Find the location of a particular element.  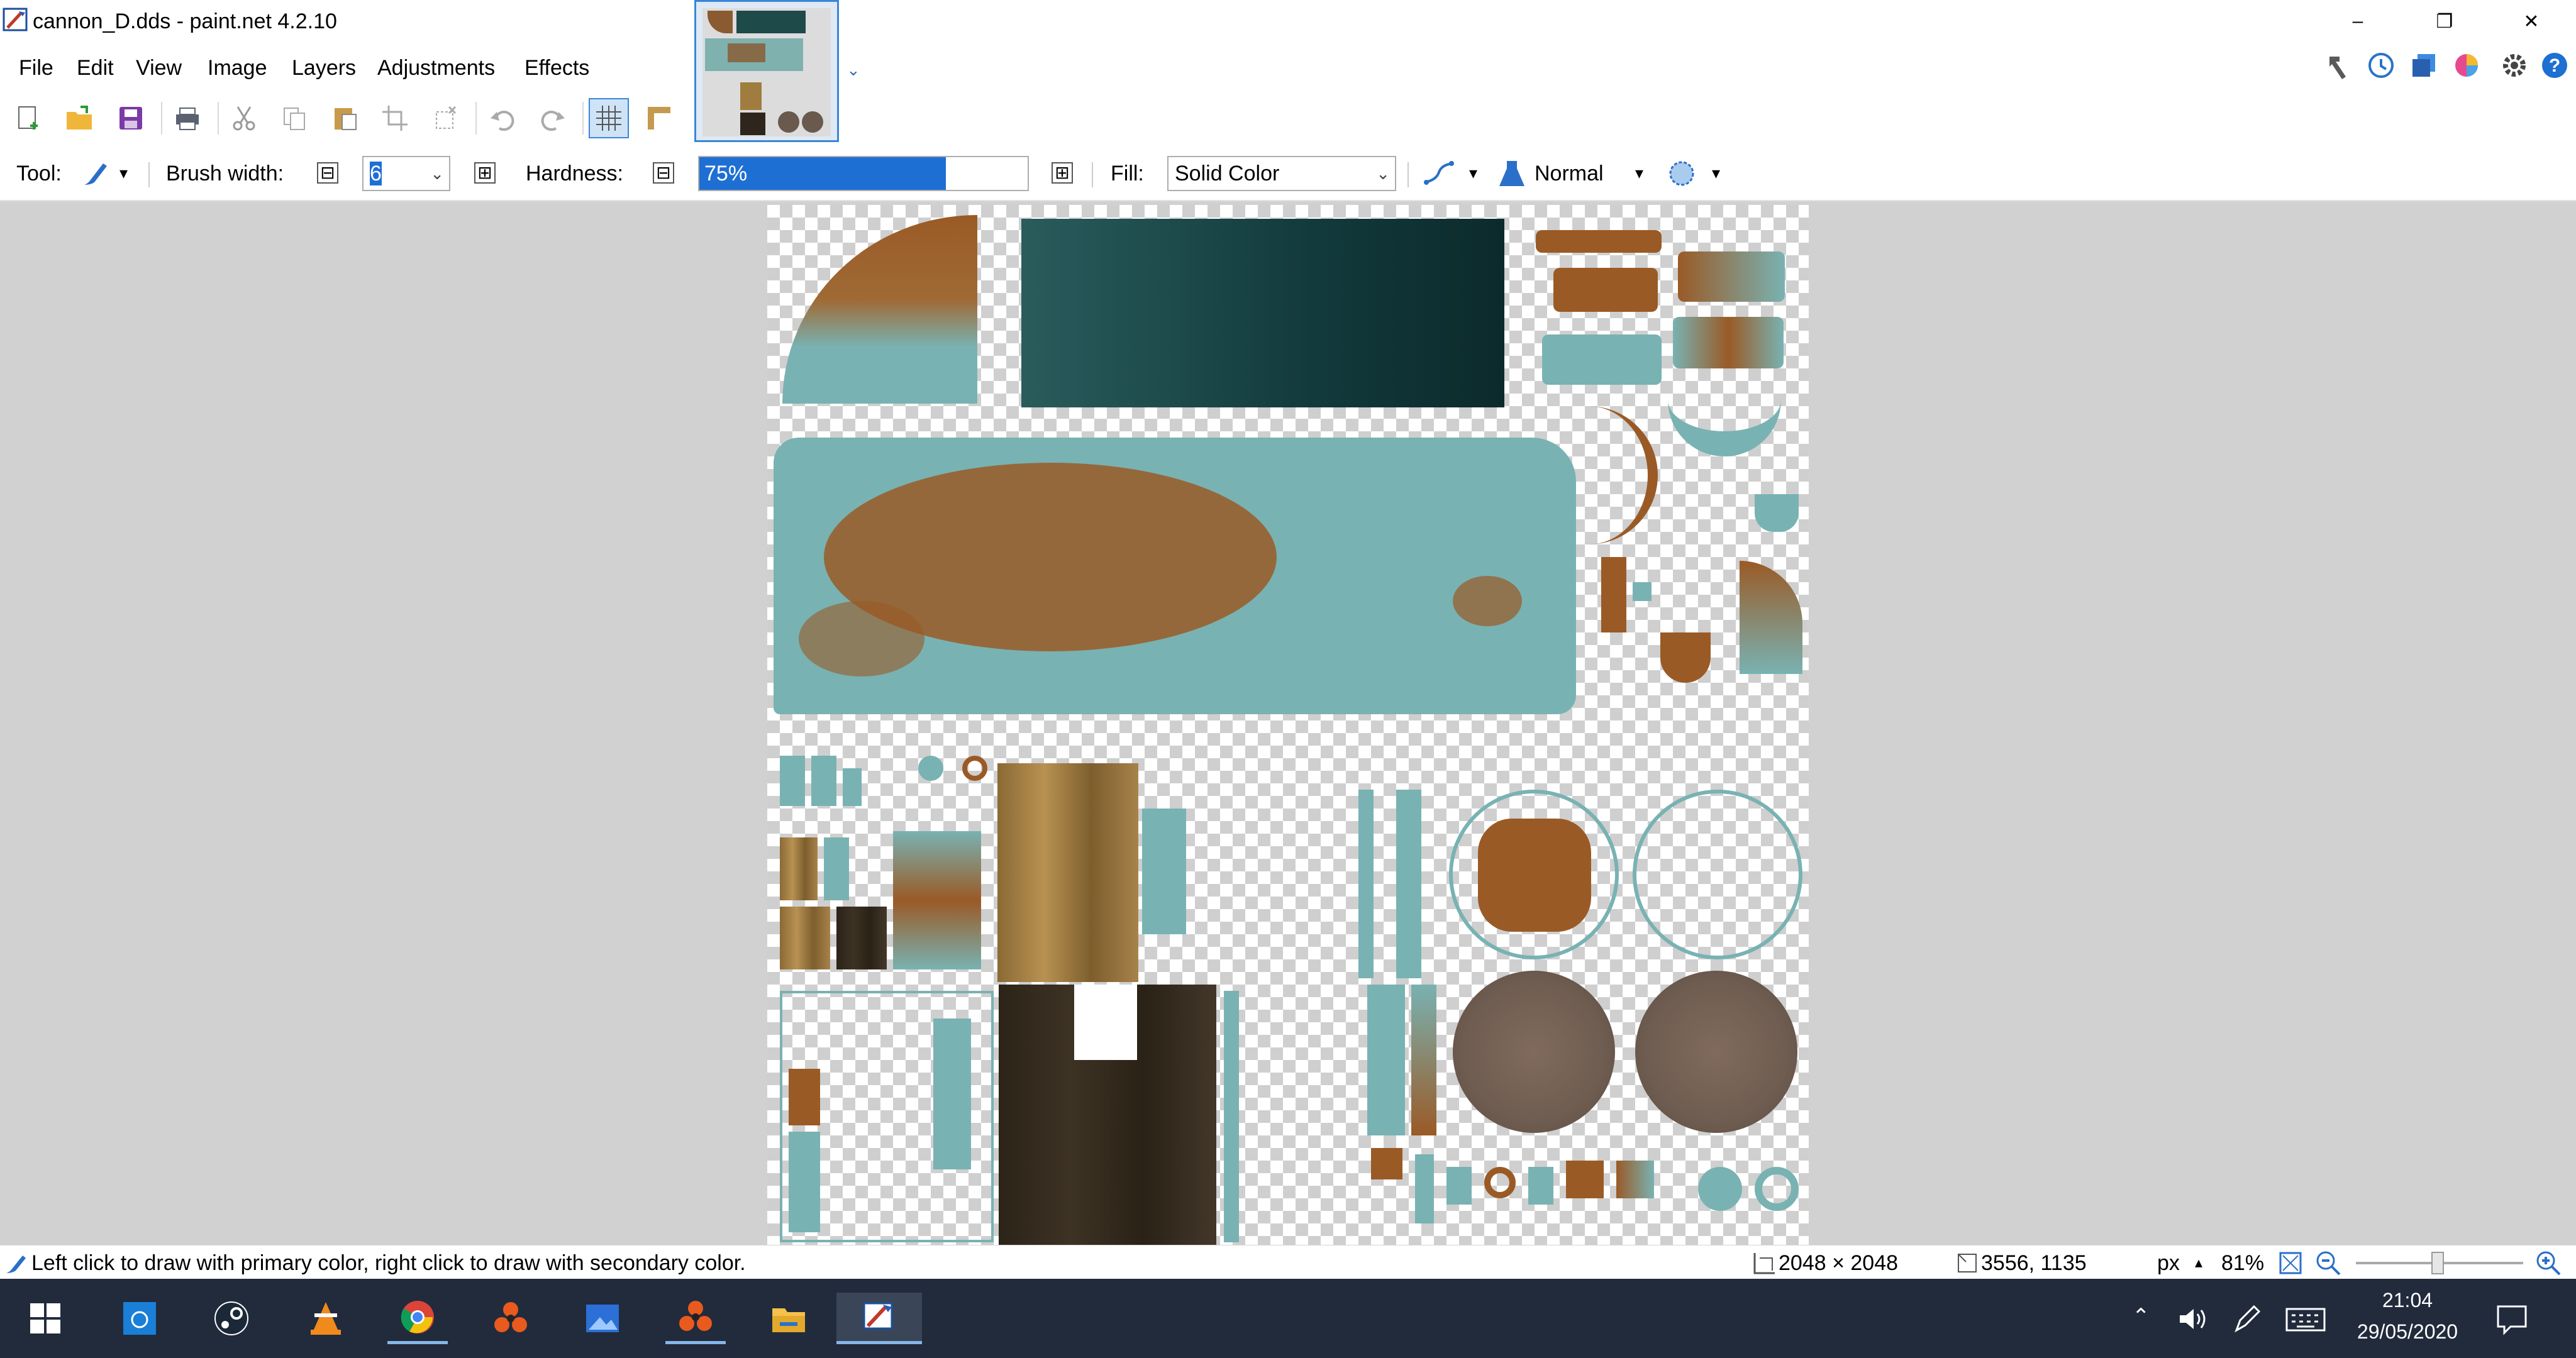

deselect-icon is located at coordinates (445, 118).